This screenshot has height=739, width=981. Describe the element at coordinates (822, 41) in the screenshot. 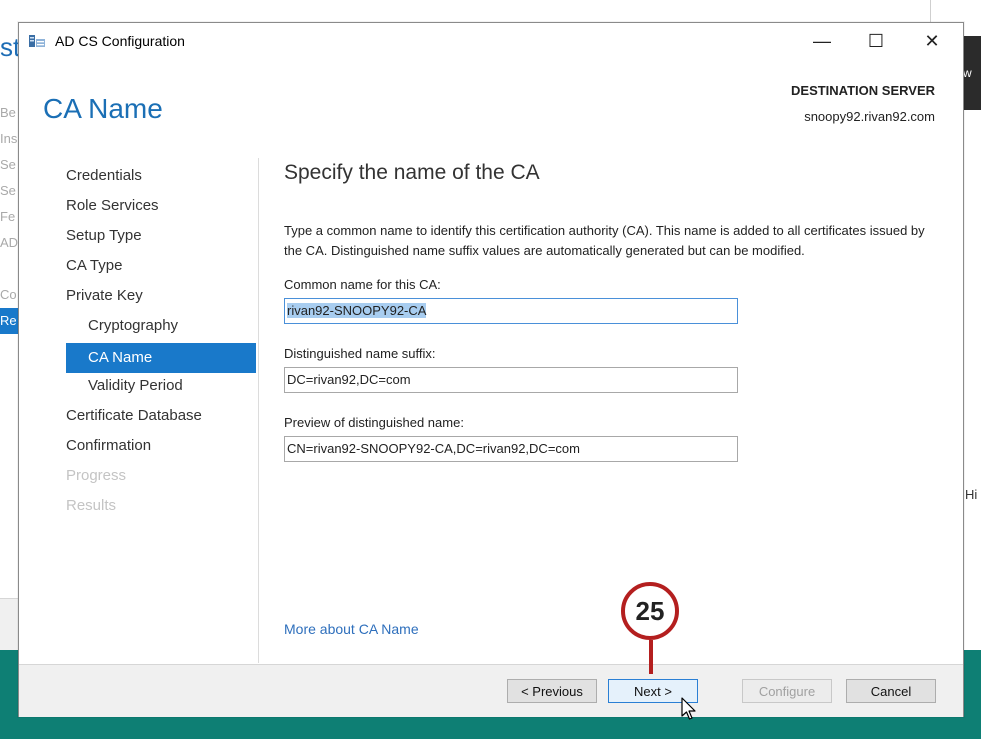

I see `minimize-button: —` at that location.